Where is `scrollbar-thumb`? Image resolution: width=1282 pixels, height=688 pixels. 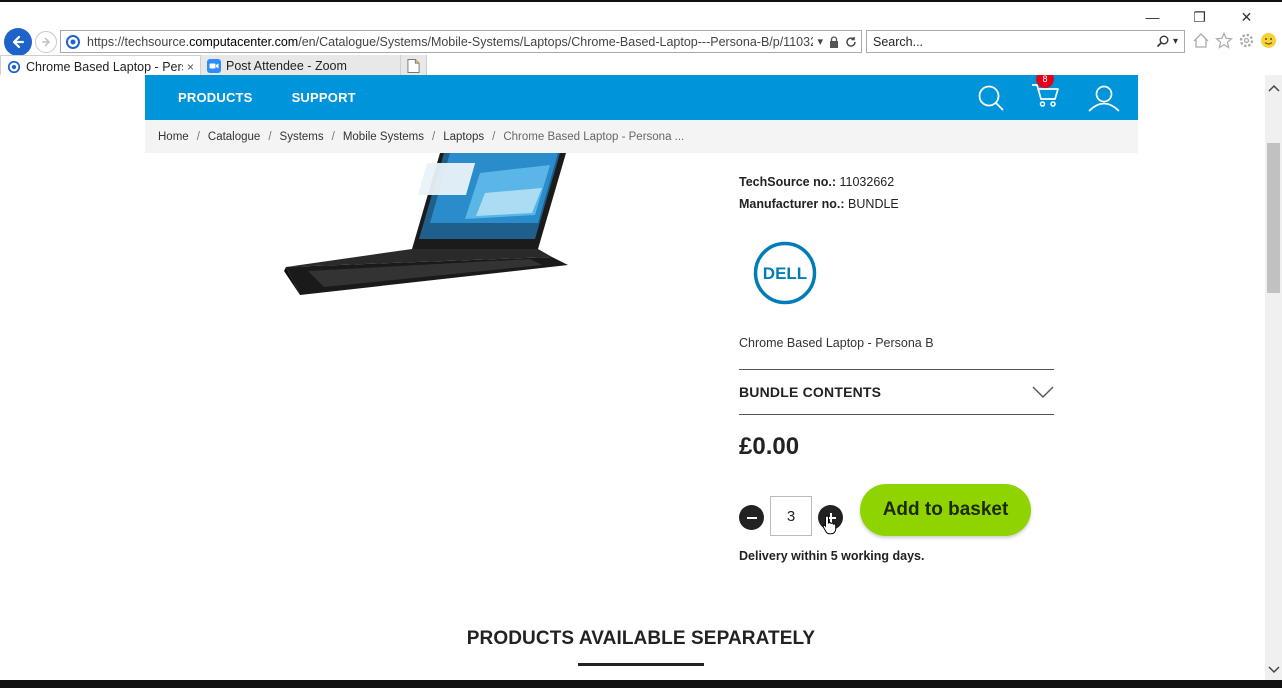 scrollbar-thumb is located at coordinates (1273, 218).